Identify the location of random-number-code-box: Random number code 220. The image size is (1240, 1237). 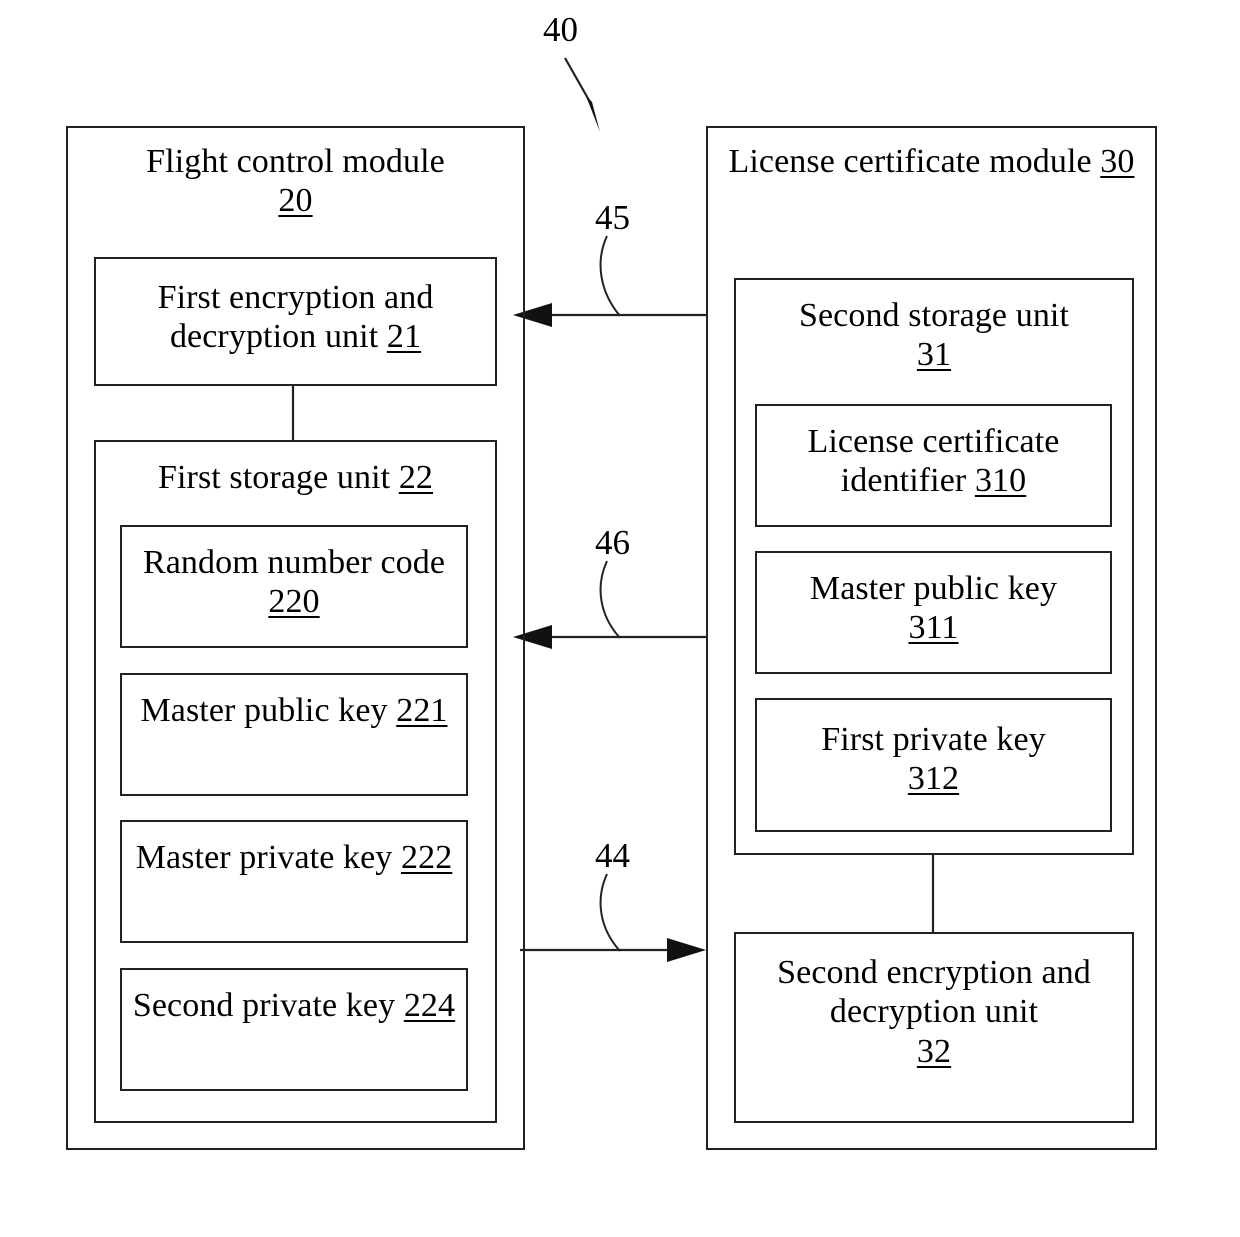
(294, 586).